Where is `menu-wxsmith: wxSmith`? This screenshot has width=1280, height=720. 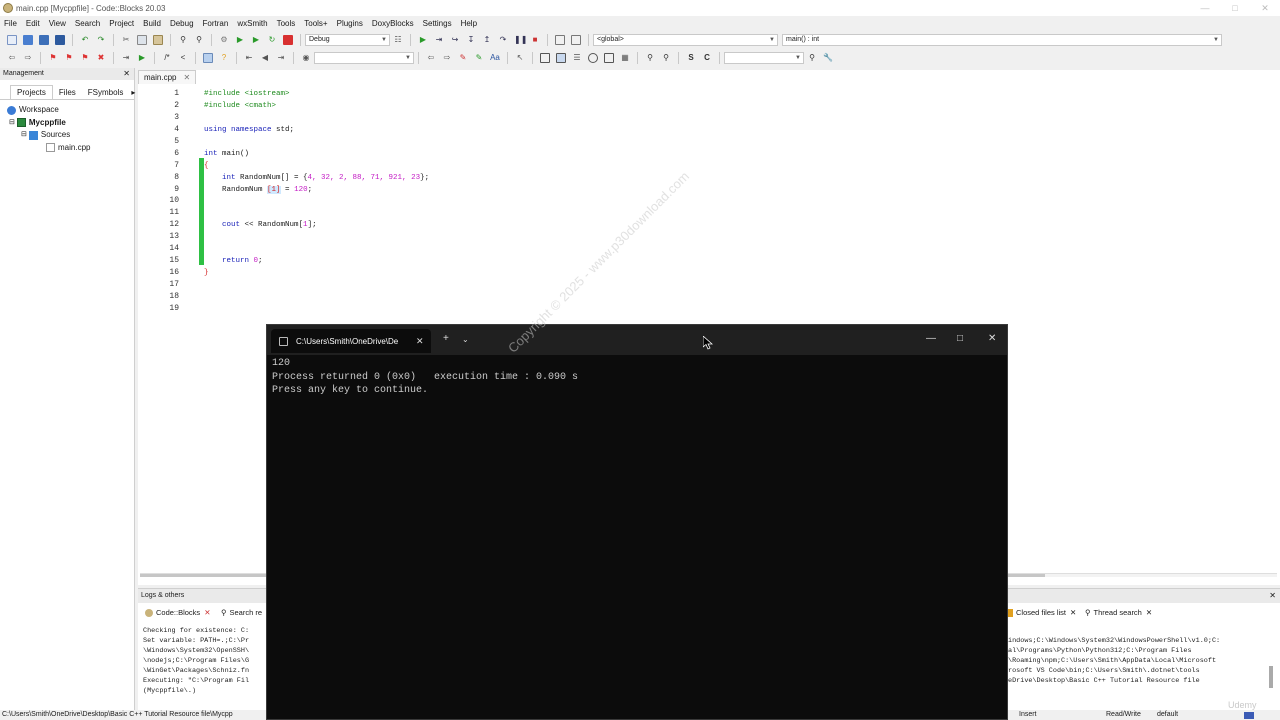
menu-wxsmith: wxSmith is located at coordinates (252, 23).